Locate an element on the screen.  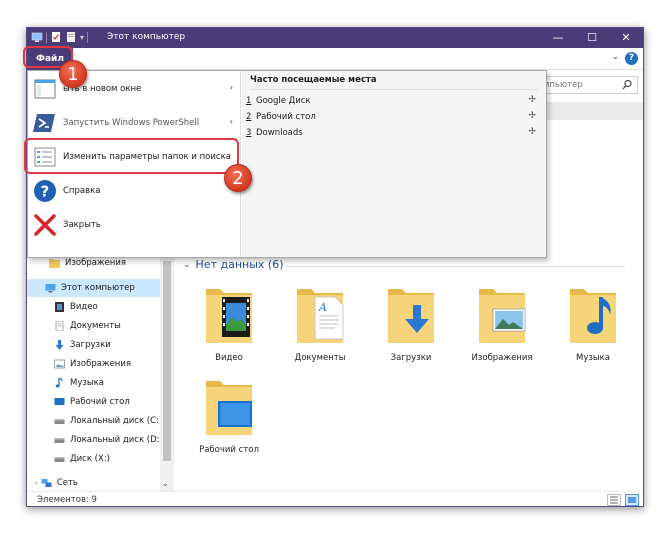
menu-item-close: Закрыть is located at coordinates (134, 225).